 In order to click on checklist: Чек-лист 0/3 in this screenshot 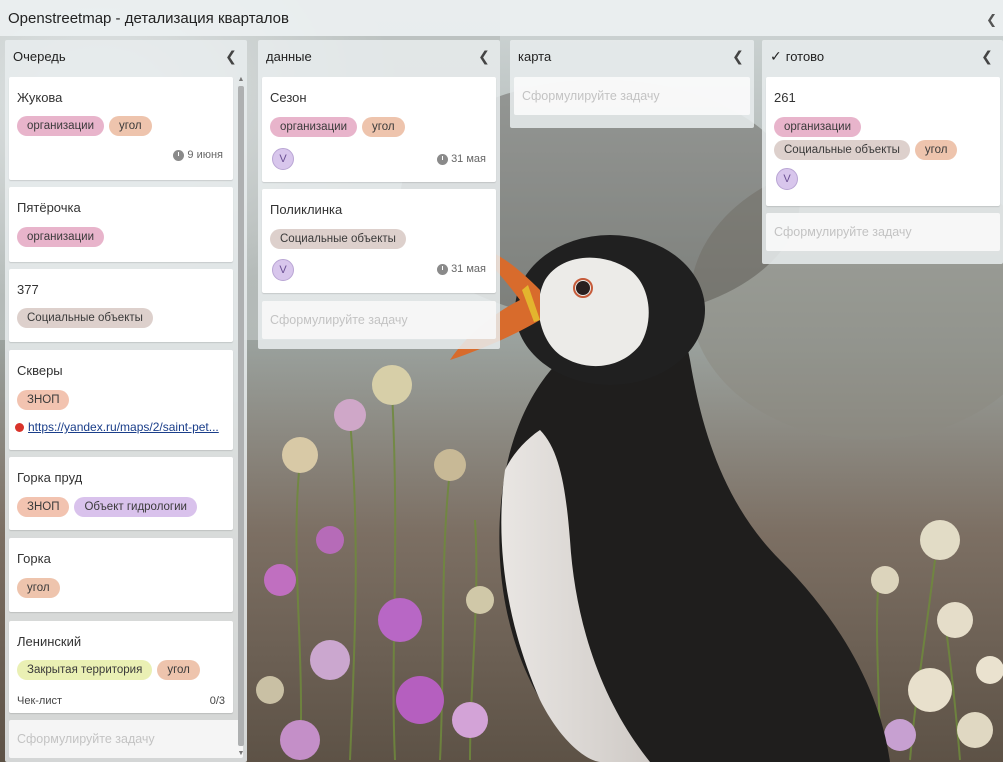, I will do `click(121, 701)`.